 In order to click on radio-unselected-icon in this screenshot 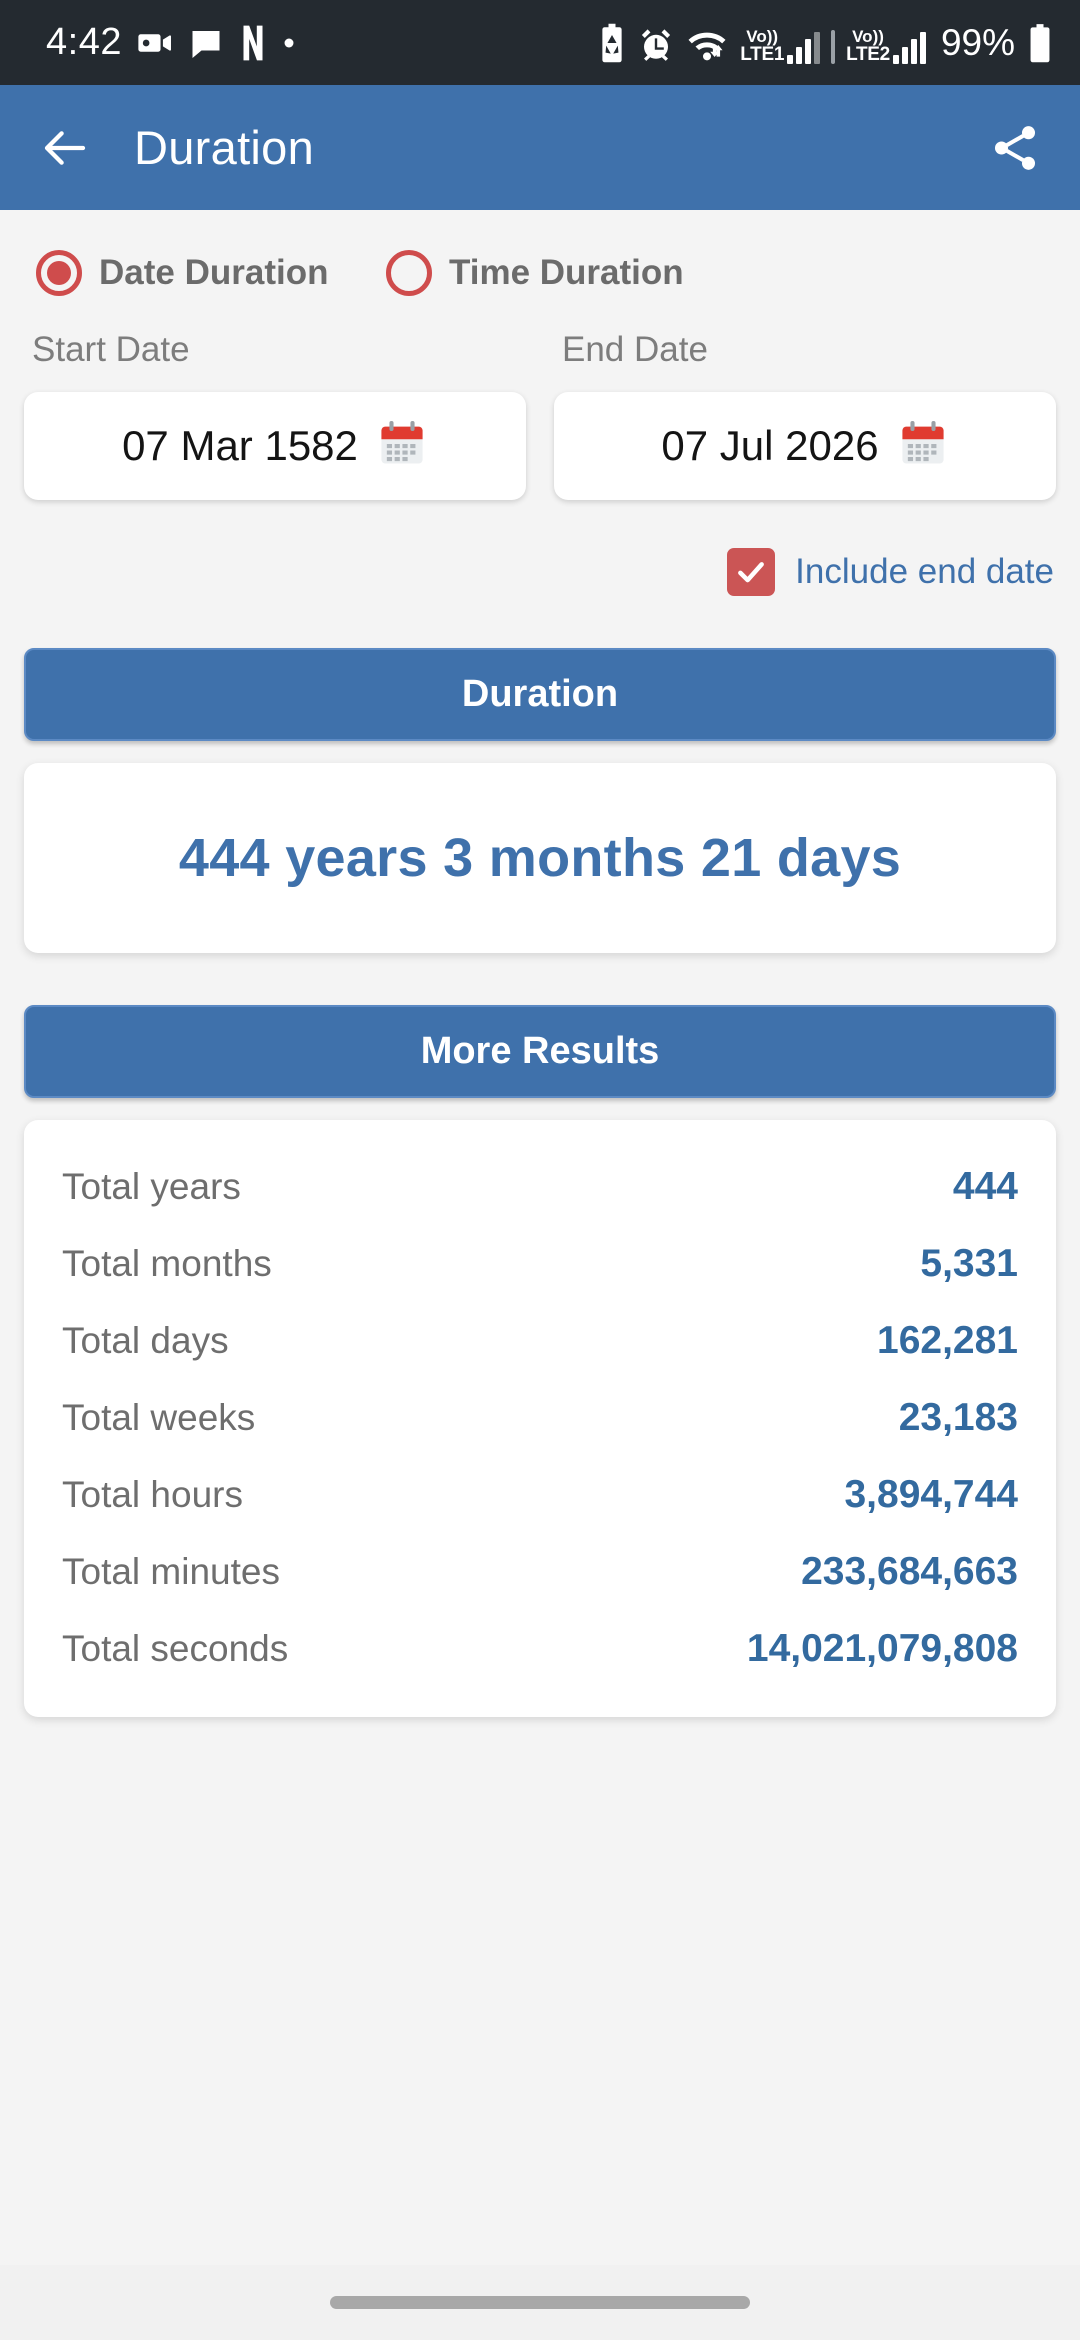, I will do `click(409, 273)`.